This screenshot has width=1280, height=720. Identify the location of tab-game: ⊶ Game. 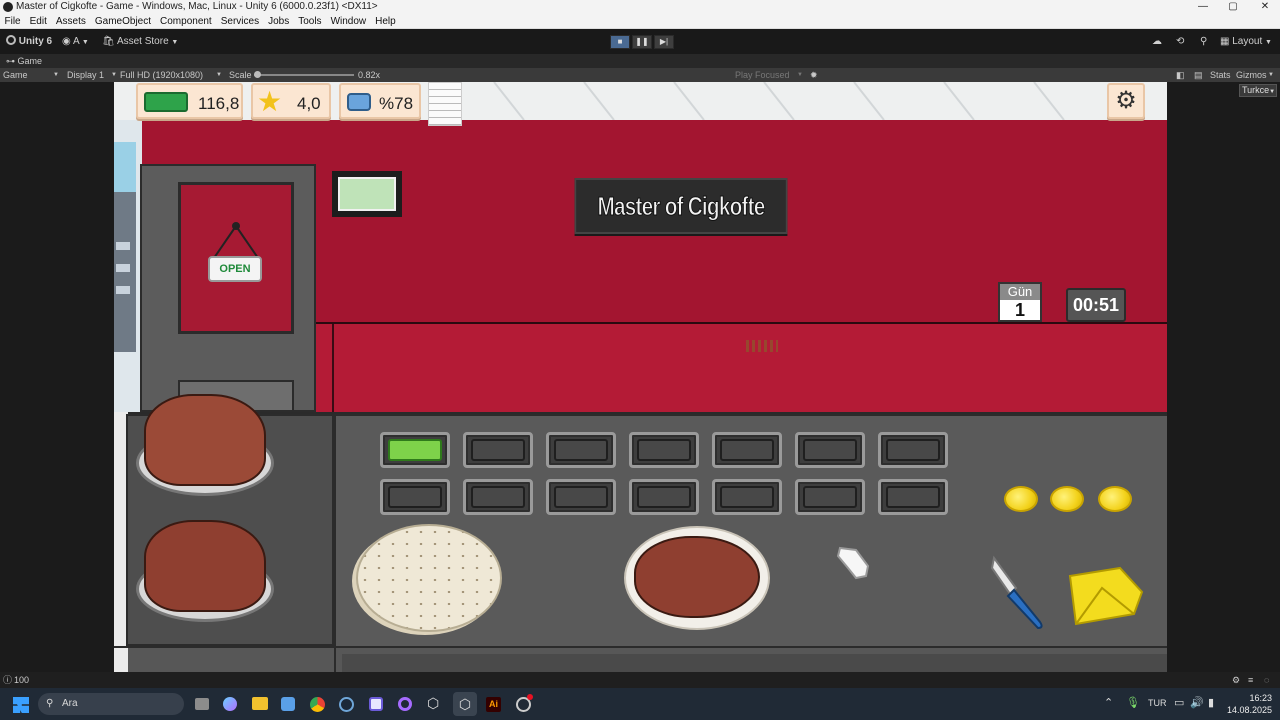
(24, 61).